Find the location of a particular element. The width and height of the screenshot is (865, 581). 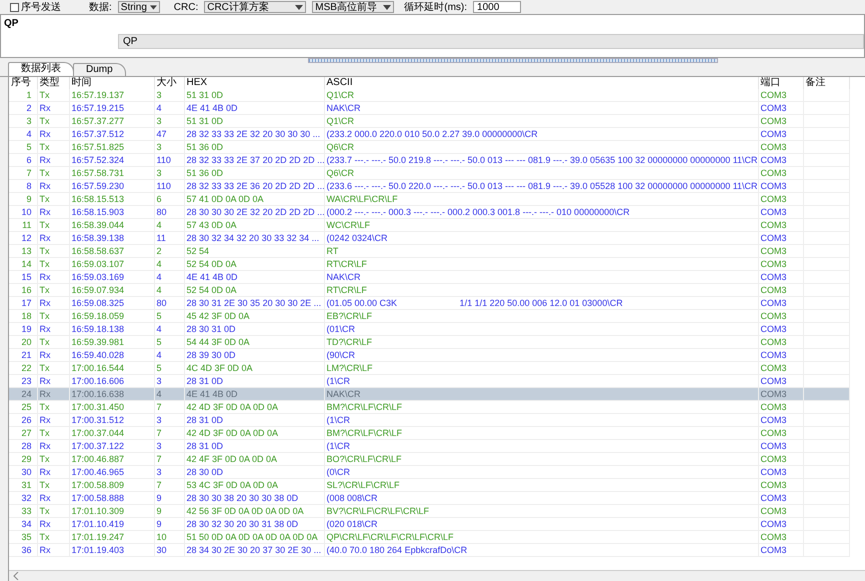

caret-icon is located at coordinates (387, 7).